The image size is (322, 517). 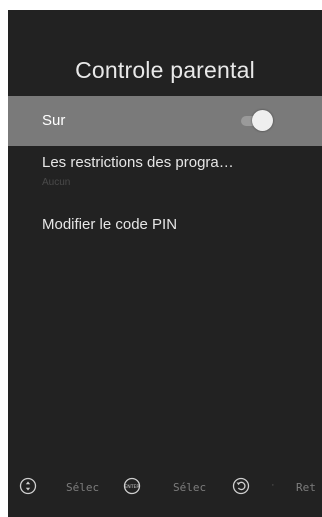 I want to click on menu-item-label: Sur, so click(x=54, y=120).